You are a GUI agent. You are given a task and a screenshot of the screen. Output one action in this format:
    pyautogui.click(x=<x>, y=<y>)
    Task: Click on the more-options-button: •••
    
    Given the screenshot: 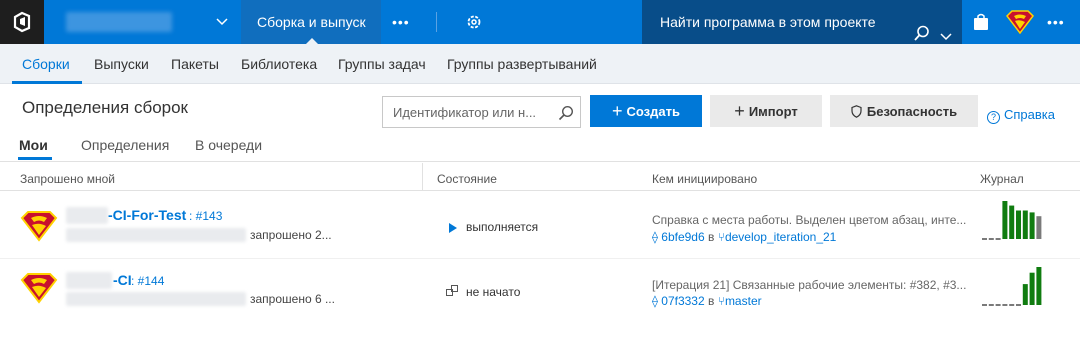 What is the action you would take?
    pyautogui.click(x=1056, y=22)
    